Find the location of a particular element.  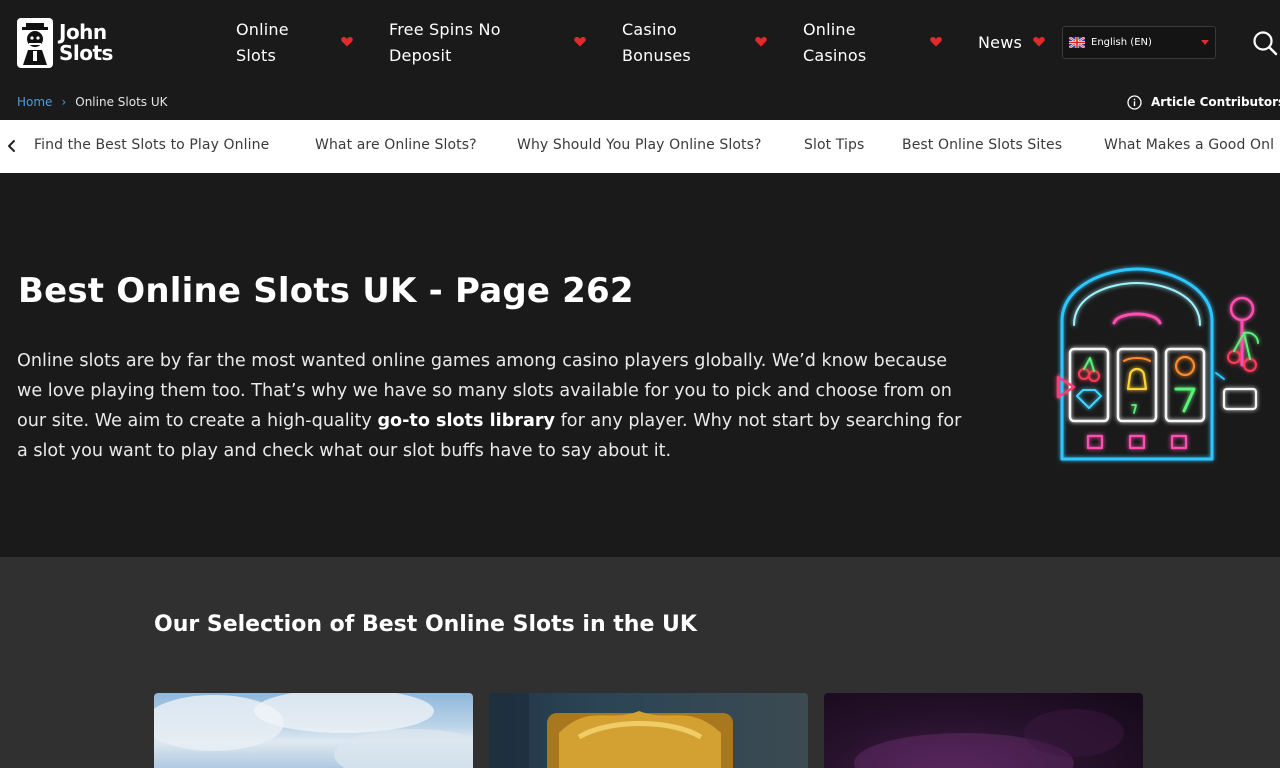

chevron-left-icon is located at coordinates (12, 146).